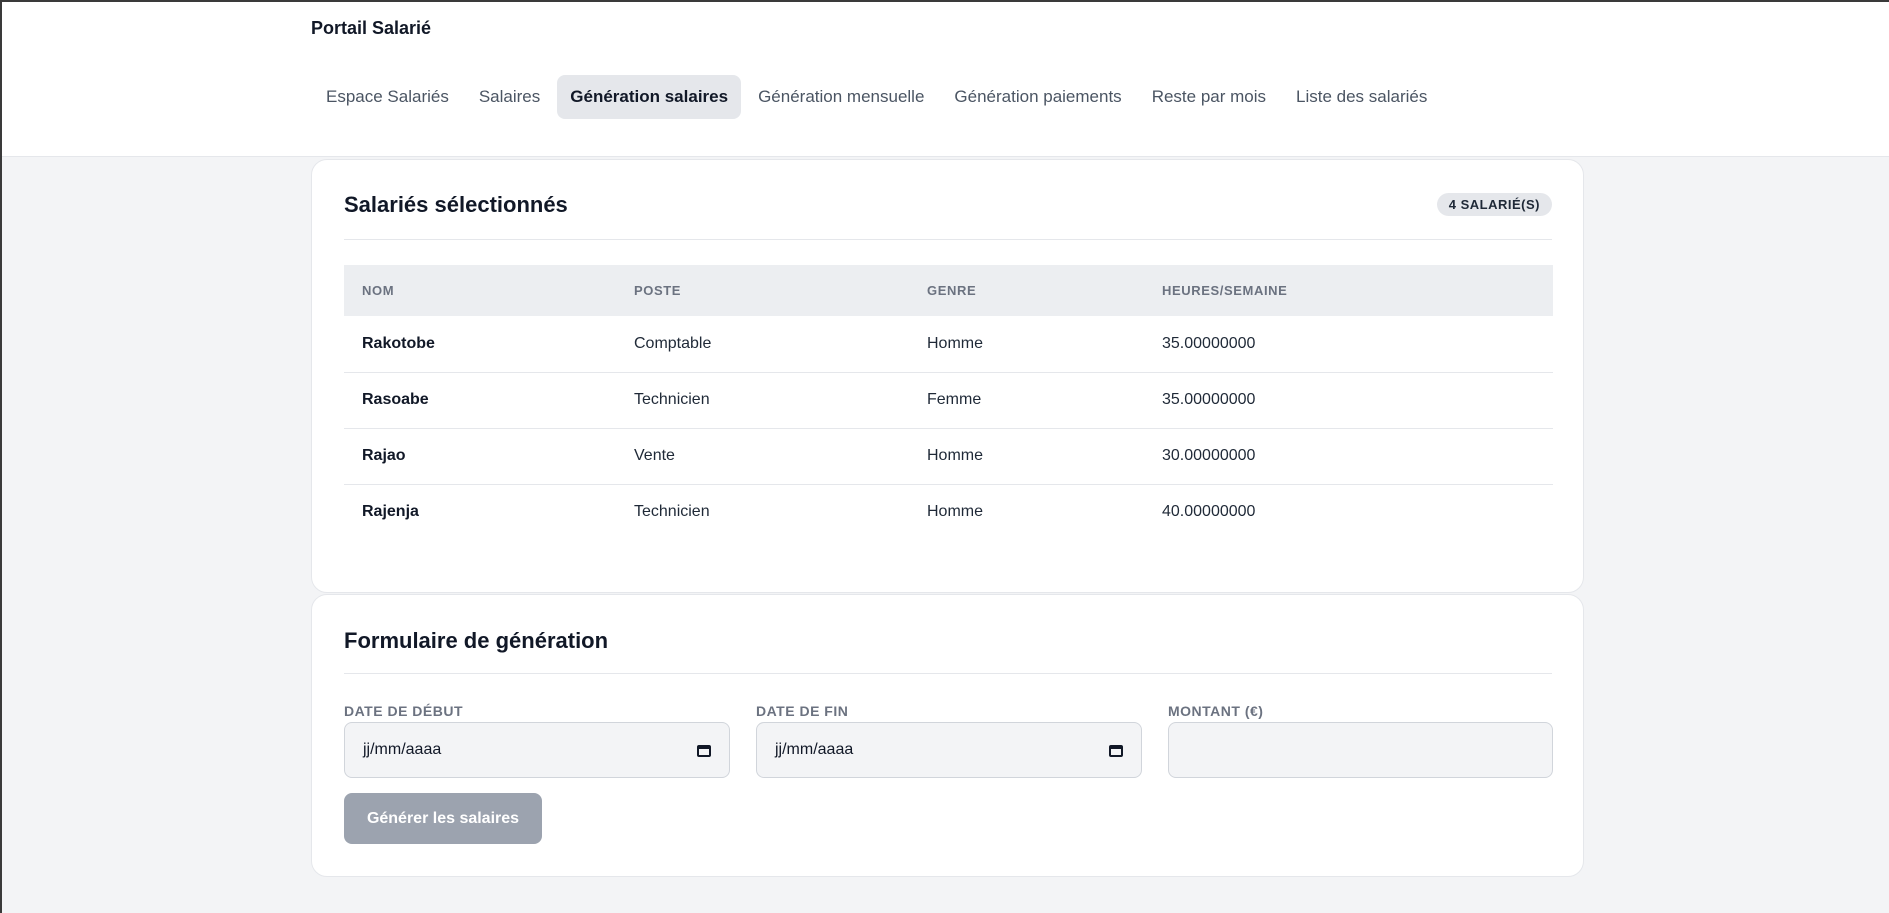  Describe the element at coordinates (649, 97) in the screenshot. I see `nav-generation-salaires: Génération salaires` at that location.